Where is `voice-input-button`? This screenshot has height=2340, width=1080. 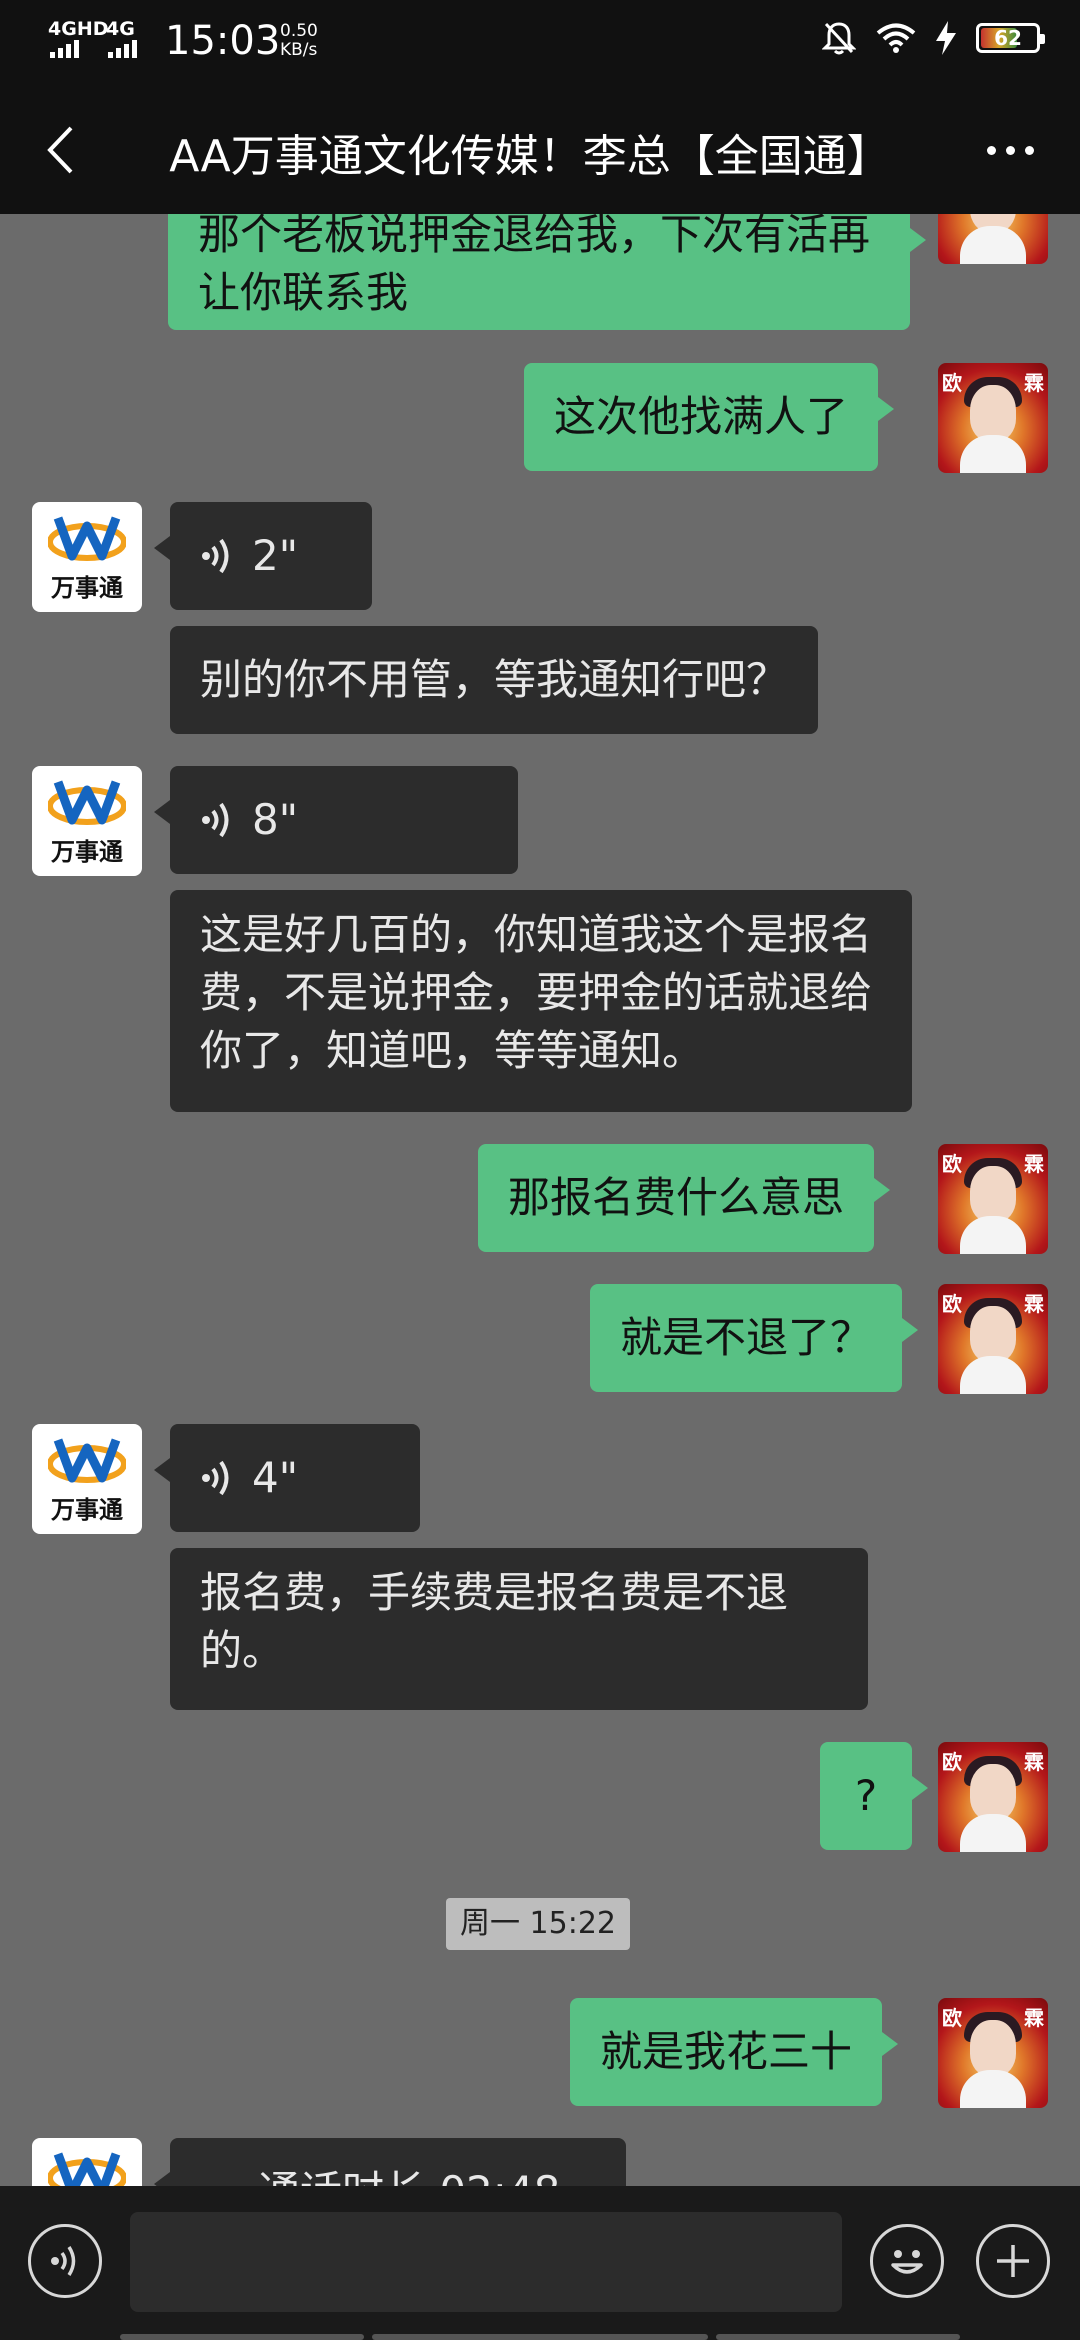
voice-input-button is located at coordinates (65, 2261).